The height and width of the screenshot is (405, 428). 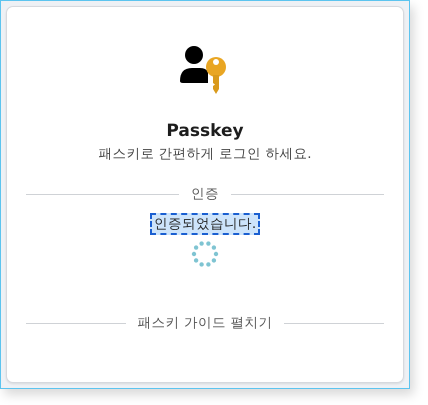 I want to click on subtitle: 패스키로 간편하게 로그인 하세요., so click(x=205, y=154).